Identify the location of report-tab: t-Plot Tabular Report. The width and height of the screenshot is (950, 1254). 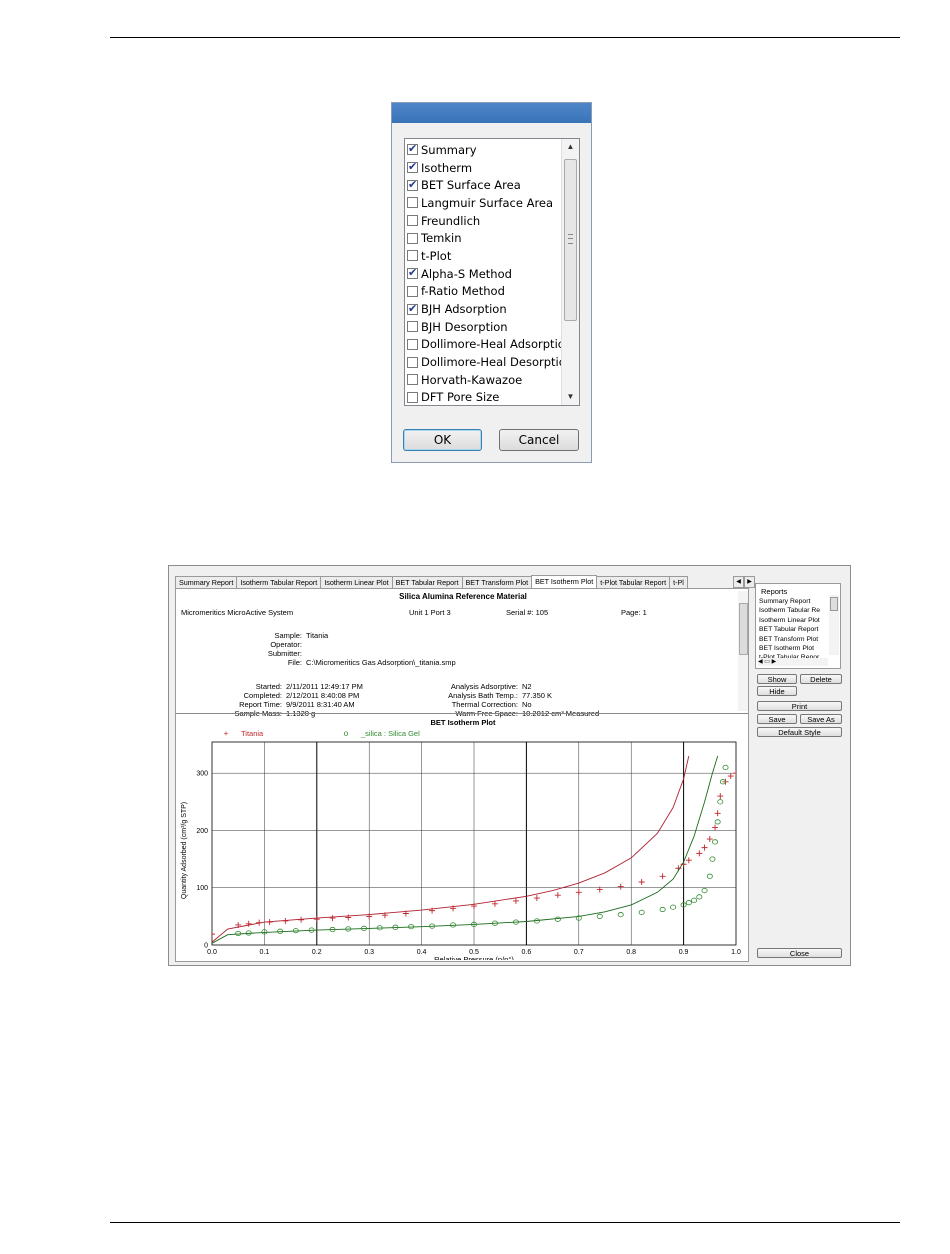
(633, 582).